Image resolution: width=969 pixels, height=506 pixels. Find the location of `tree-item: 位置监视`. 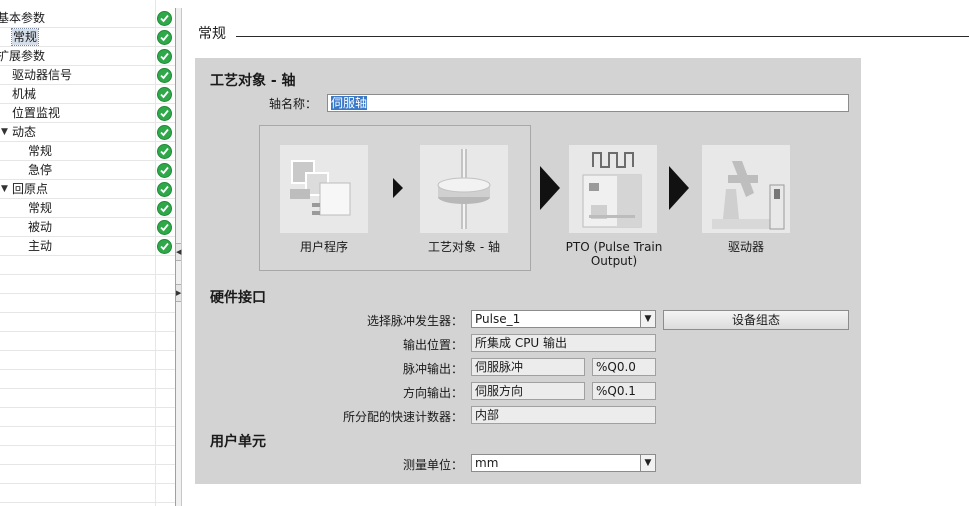

tree-item: 位置监视 is located at coordinates (87, 113).